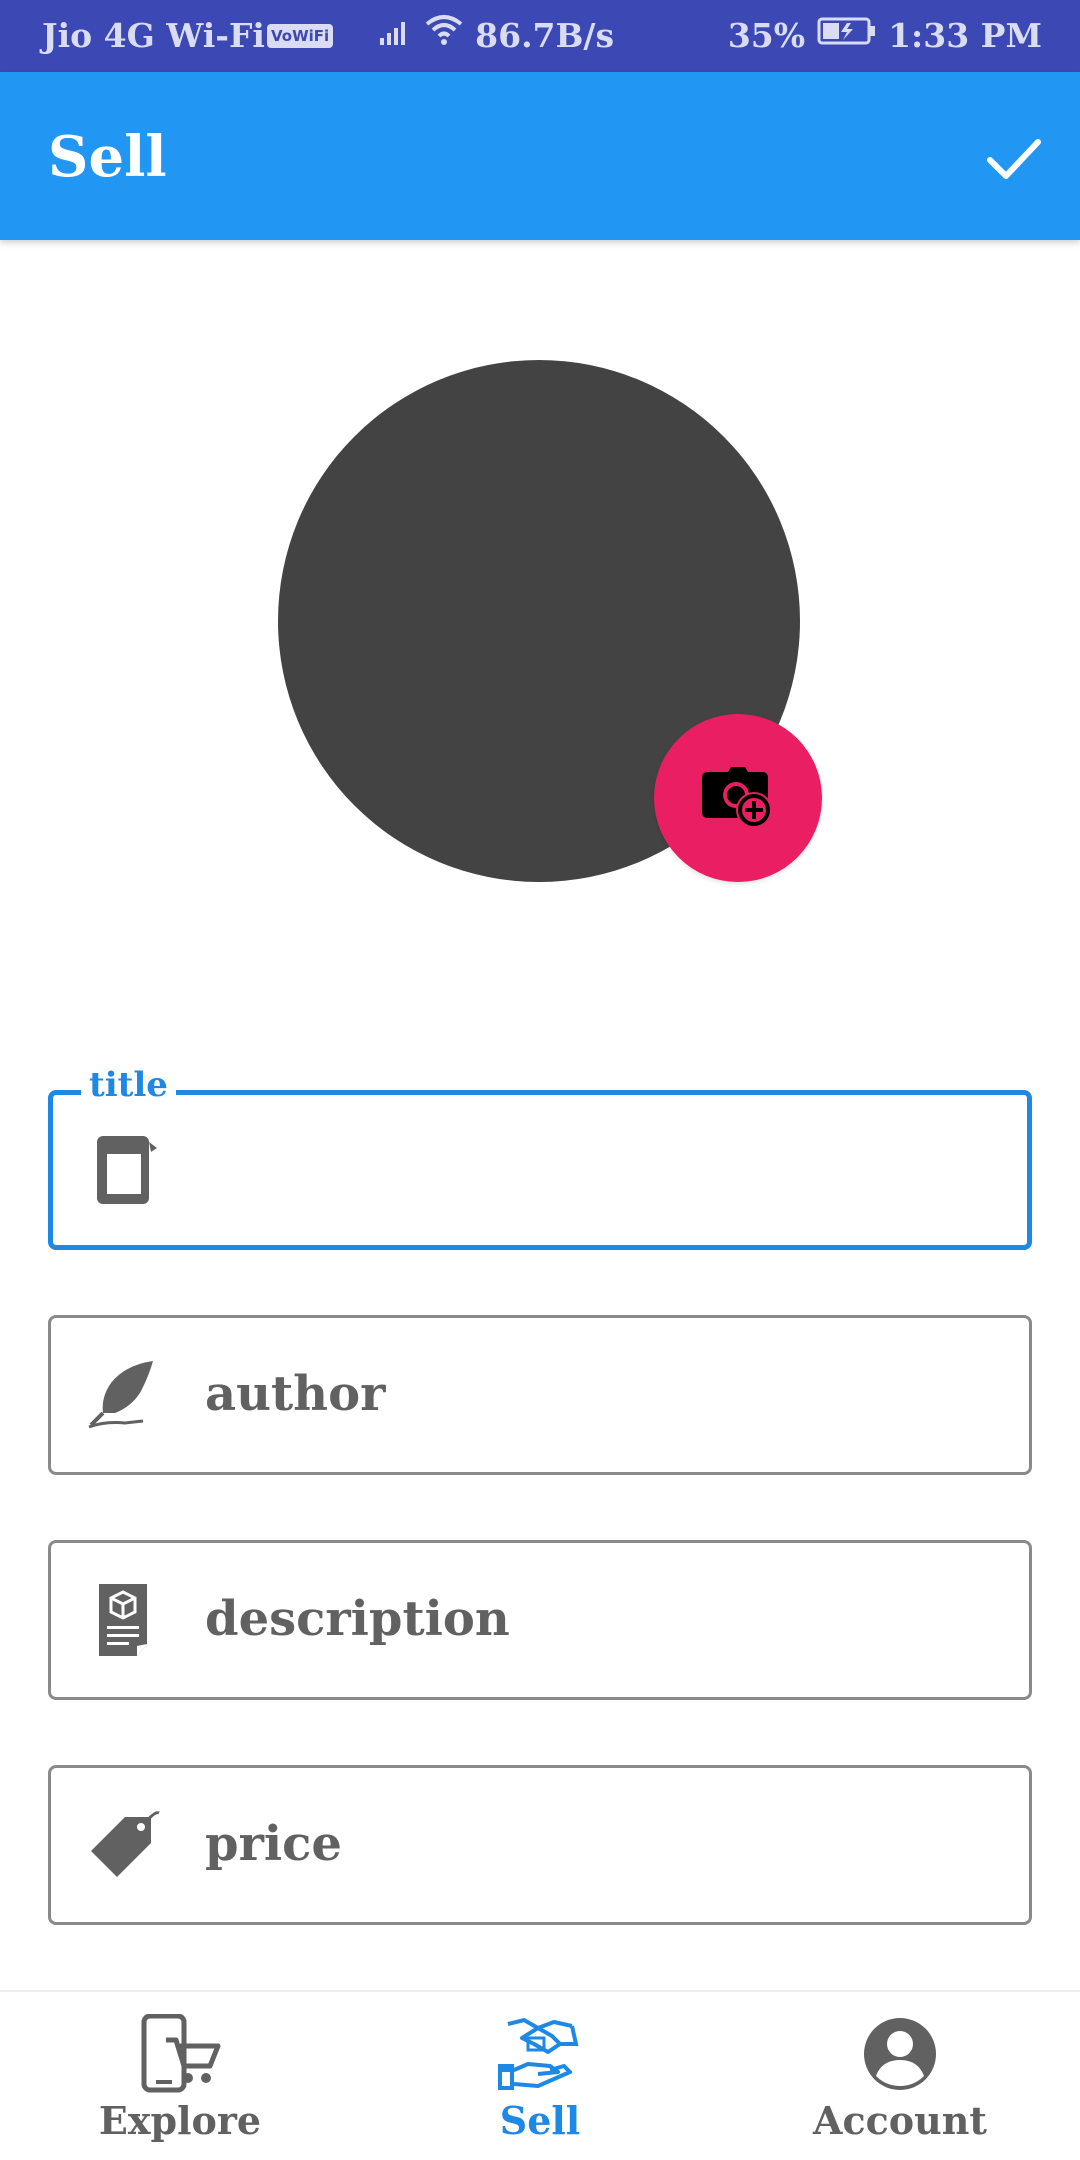 This screenshot has width=1080, height=2160. I want to click on author-placeholder: author, so click(295, 1393).